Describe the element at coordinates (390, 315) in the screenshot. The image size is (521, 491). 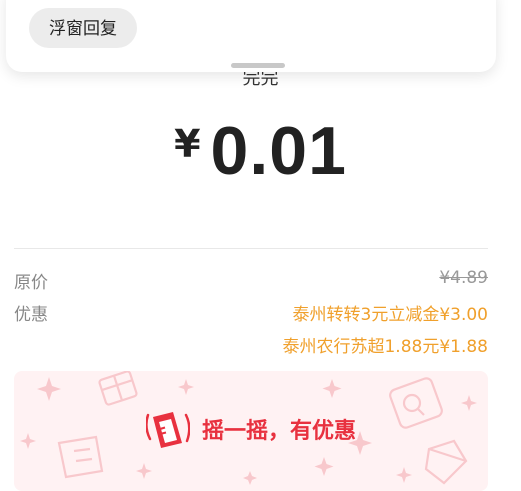
I see `discount-item: 泰州转转3元立减金¥3.00` at that location.